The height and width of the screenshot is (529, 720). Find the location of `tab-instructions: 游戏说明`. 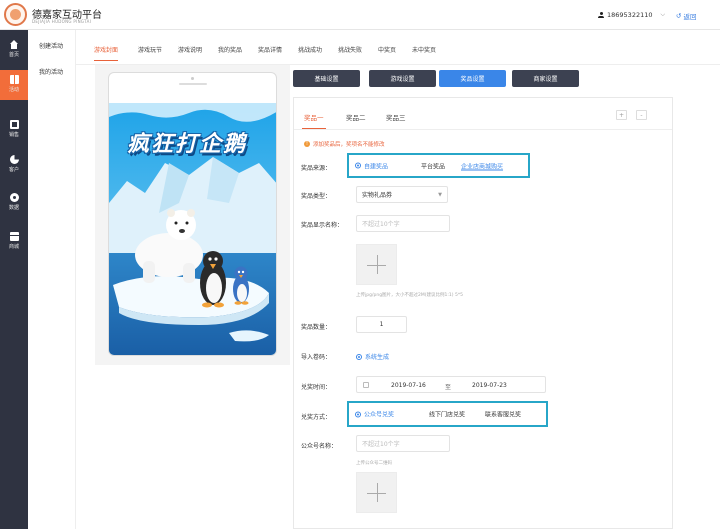

tab-instructions: 游戏说明 is located at coordinates (190, 49).